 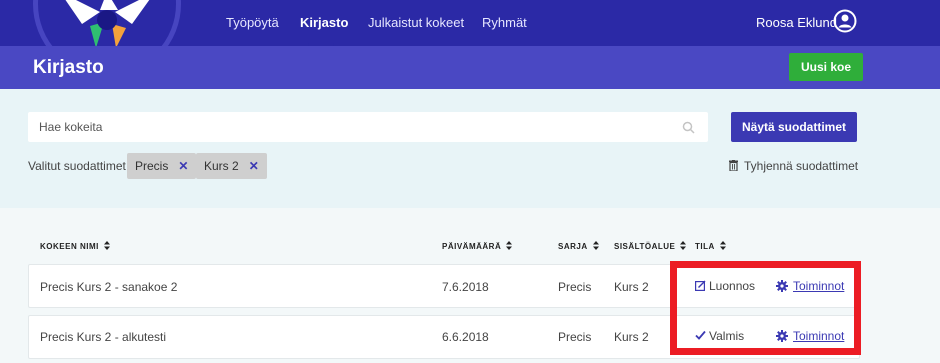 What do you see at coordinates (68, 67) in the screenshot?
I see `page-title: Kirjasto` at bounding box center [68, 67].